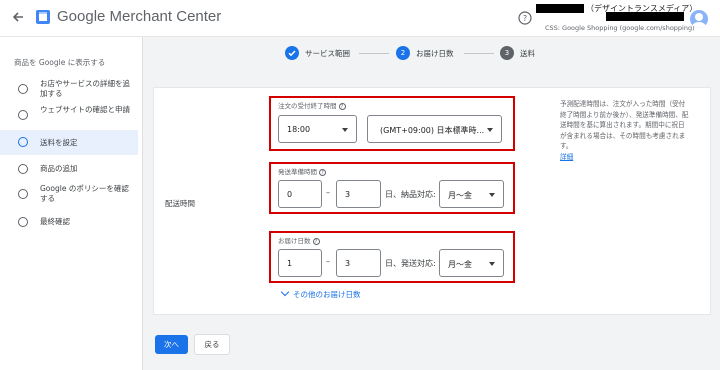 The width and height of the screenshot is (720, 370). I want to click on sidebar-item-label: 最終確認, so click(55, 221).